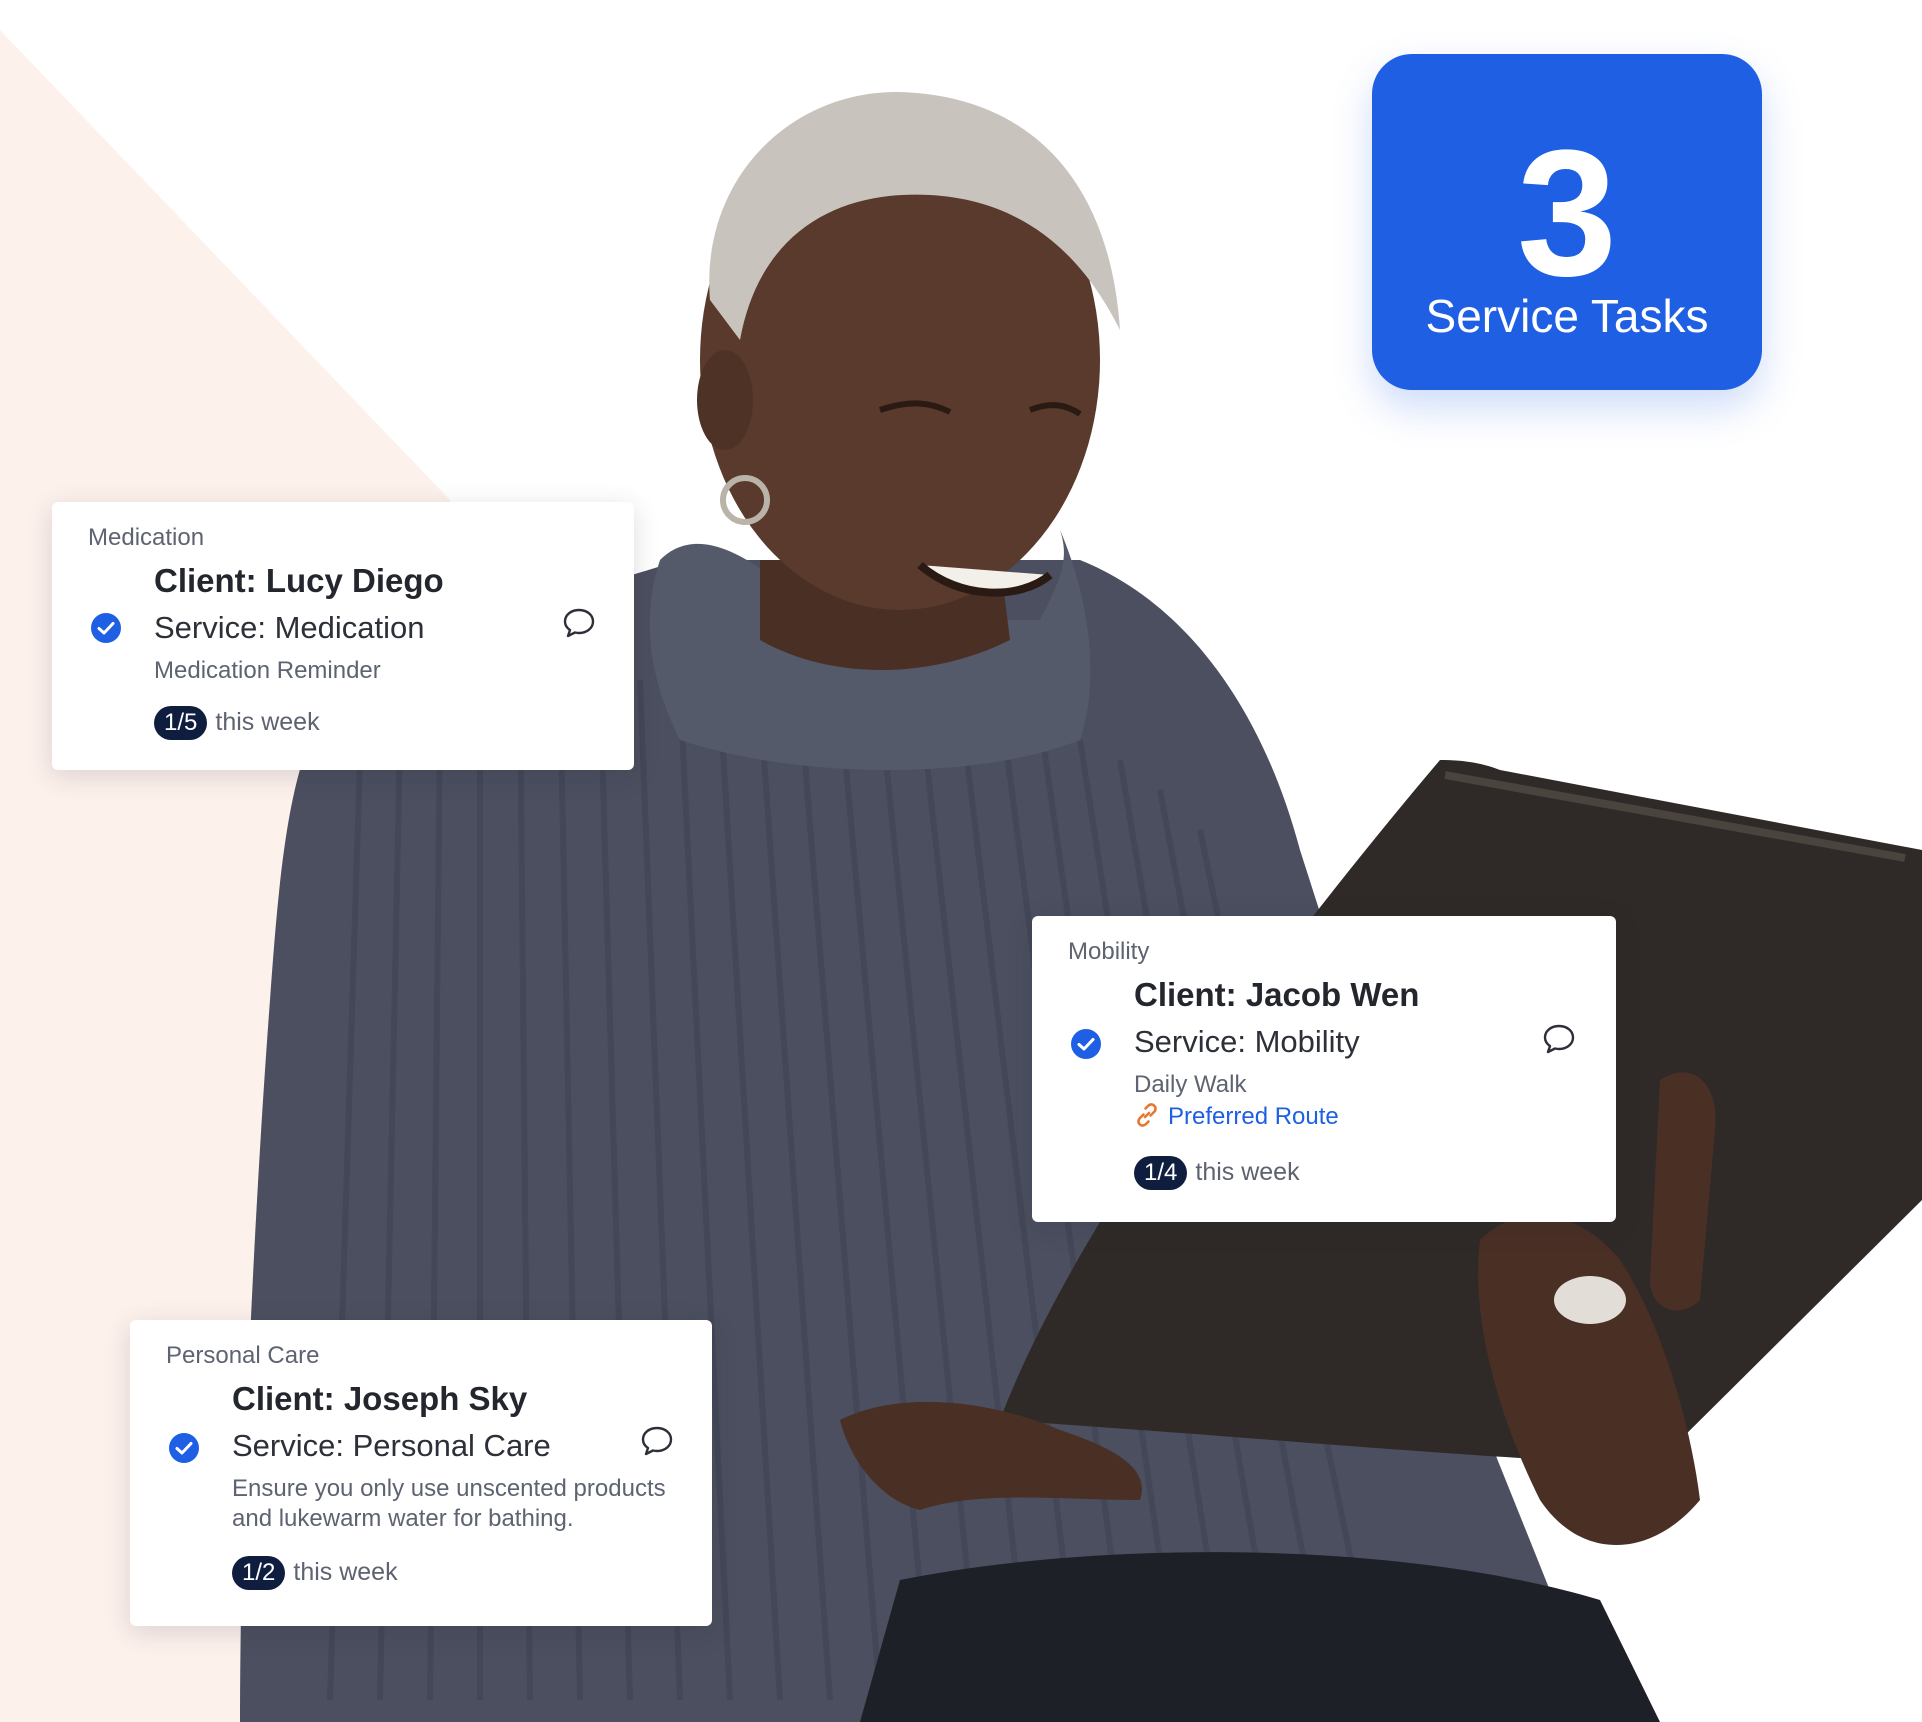 The image size is (1922, 1722). I want to click on progress-row: 1/2 this week, so click(315, 1573).